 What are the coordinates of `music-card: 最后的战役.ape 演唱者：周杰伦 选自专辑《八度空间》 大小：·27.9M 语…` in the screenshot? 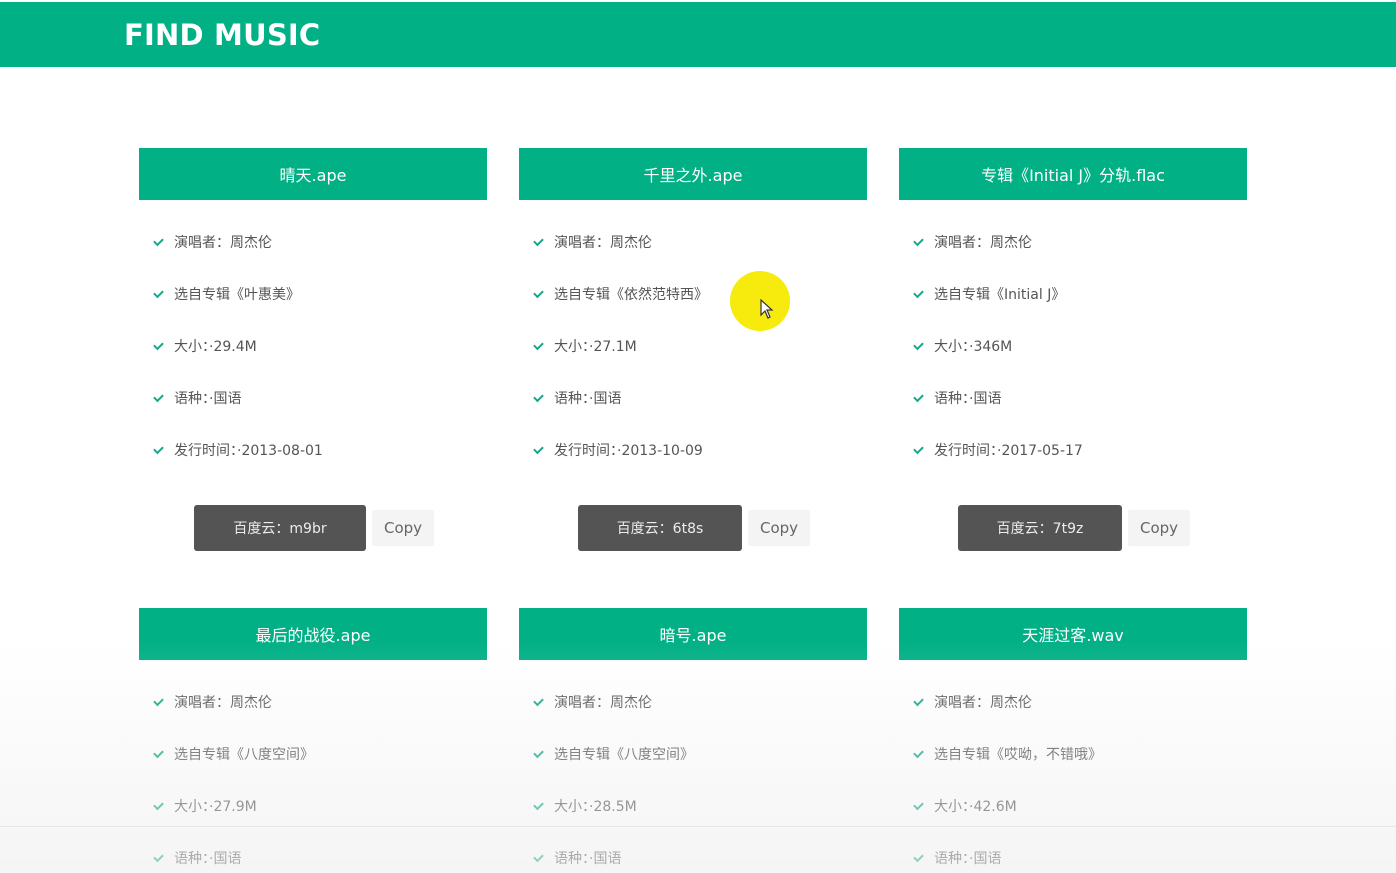 It's located at (313, 740).